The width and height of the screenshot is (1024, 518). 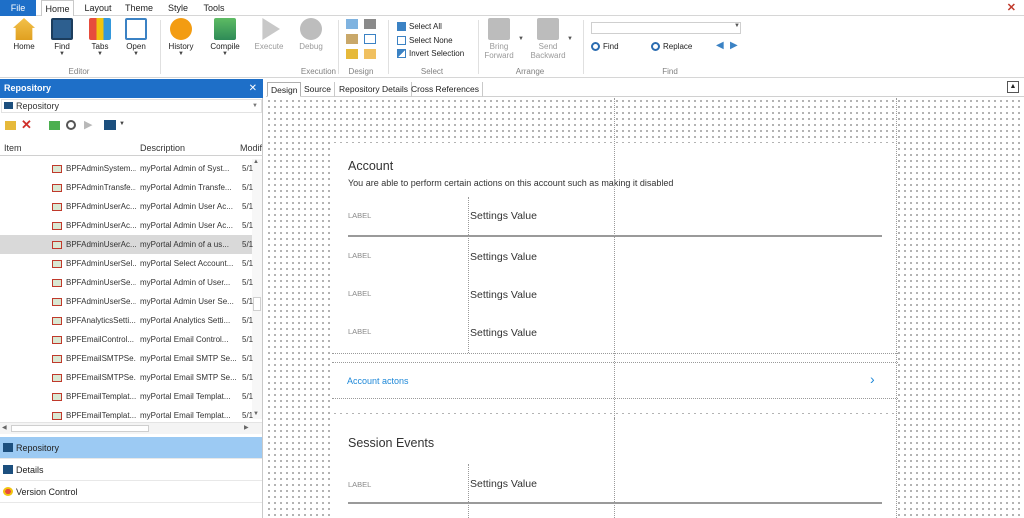 I want to click on tab-design: Design, so click(x=284, y=89).